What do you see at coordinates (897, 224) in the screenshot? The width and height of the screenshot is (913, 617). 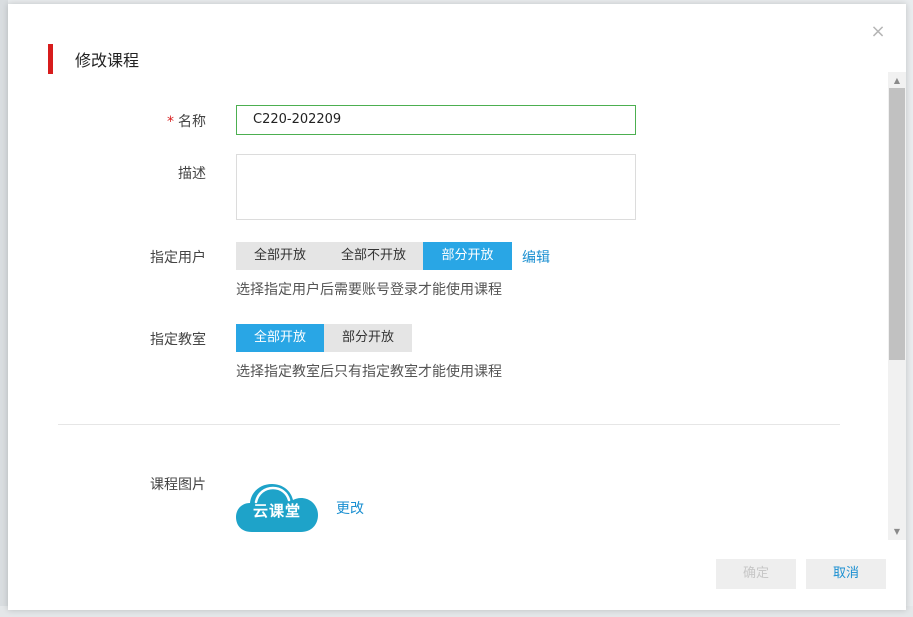 I see `scrollbar-thumb` at bounding box center [897, 224].